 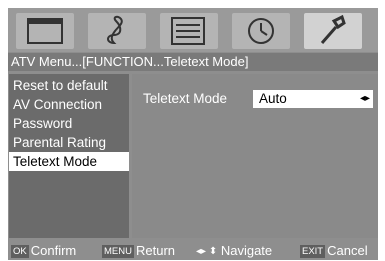 I want to click on teletext-mode-selector: Auto ◂▸, so click(x=313, y=99).